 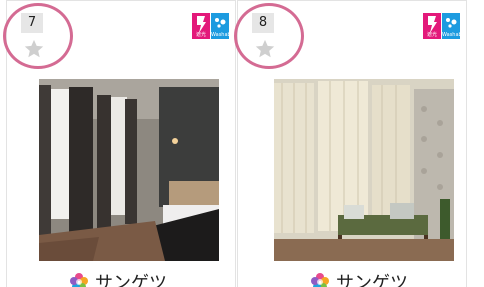 What do you see at coordinates (32, 23) in the screenshot?
I see `rank-number: 7` at bounding box center [32, 23].